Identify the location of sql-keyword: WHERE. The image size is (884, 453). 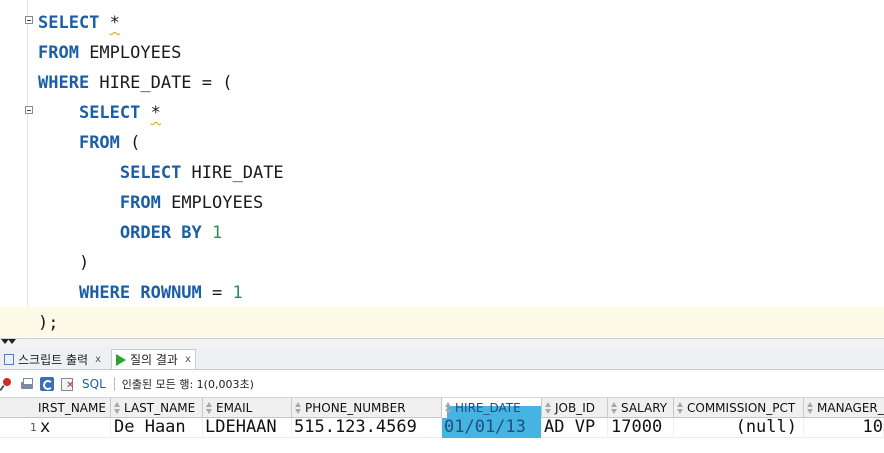
(64, 83).